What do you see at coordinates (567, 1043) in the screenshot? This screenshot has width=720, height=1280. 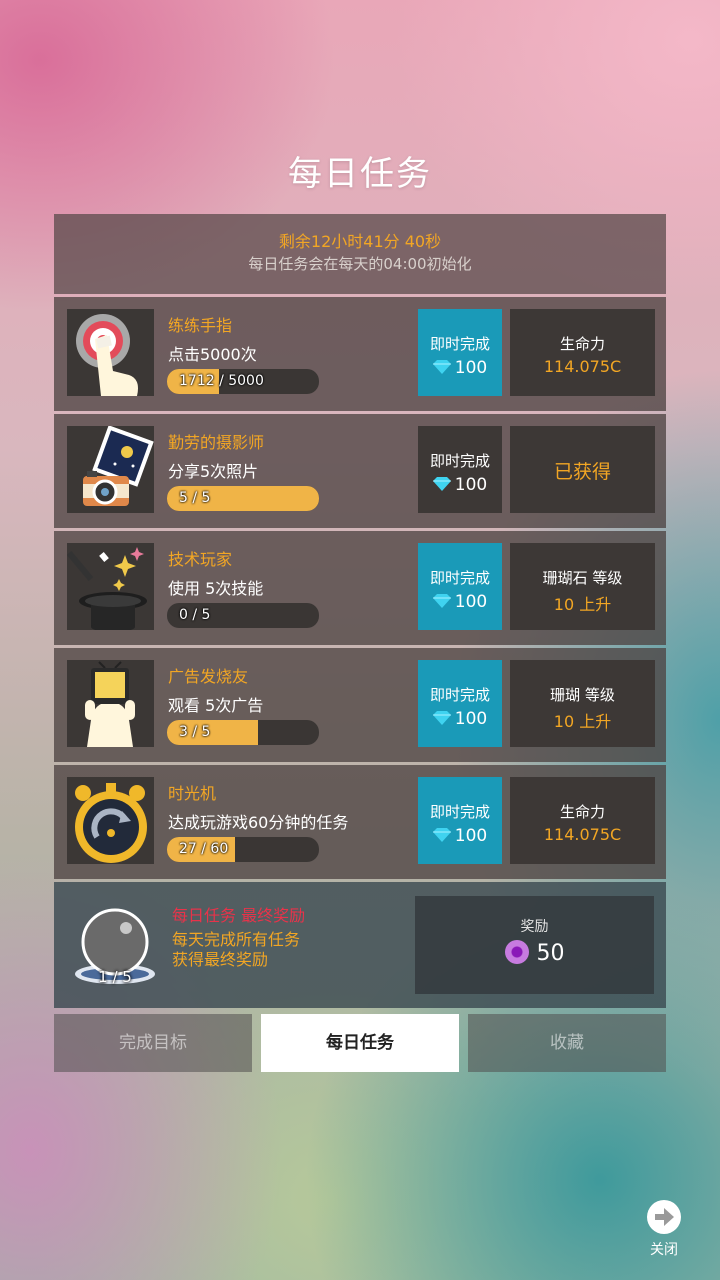 I see `tab-collection: 收藏` at bounding box center [567, 1043].